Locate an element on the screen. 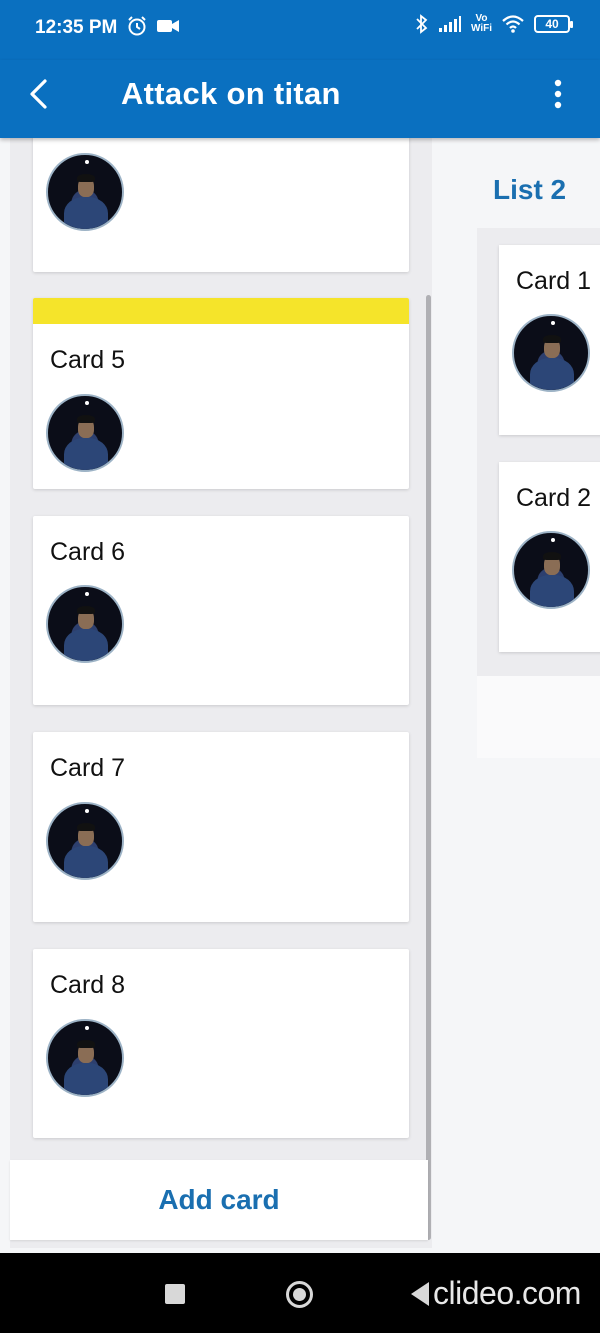  card-title: Card 6 is located at coordinates (88, 552).